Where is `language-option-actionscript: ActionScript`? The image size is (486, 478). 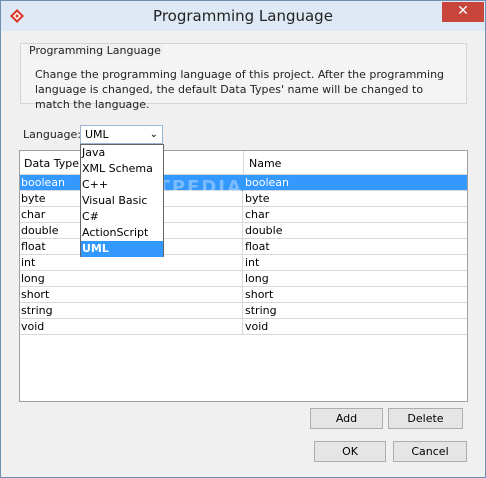 language-option-actionscript: ActionScript is located at coordinates (122, 233).